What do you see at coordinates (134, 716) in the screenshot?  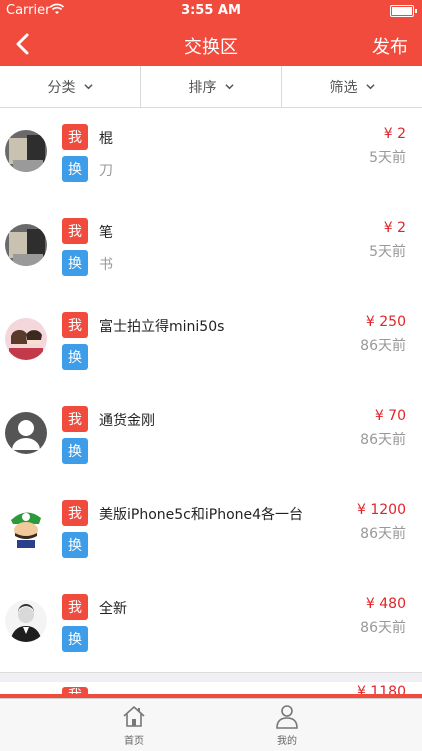 I see `home-icon` at bounding box center [134, 716].